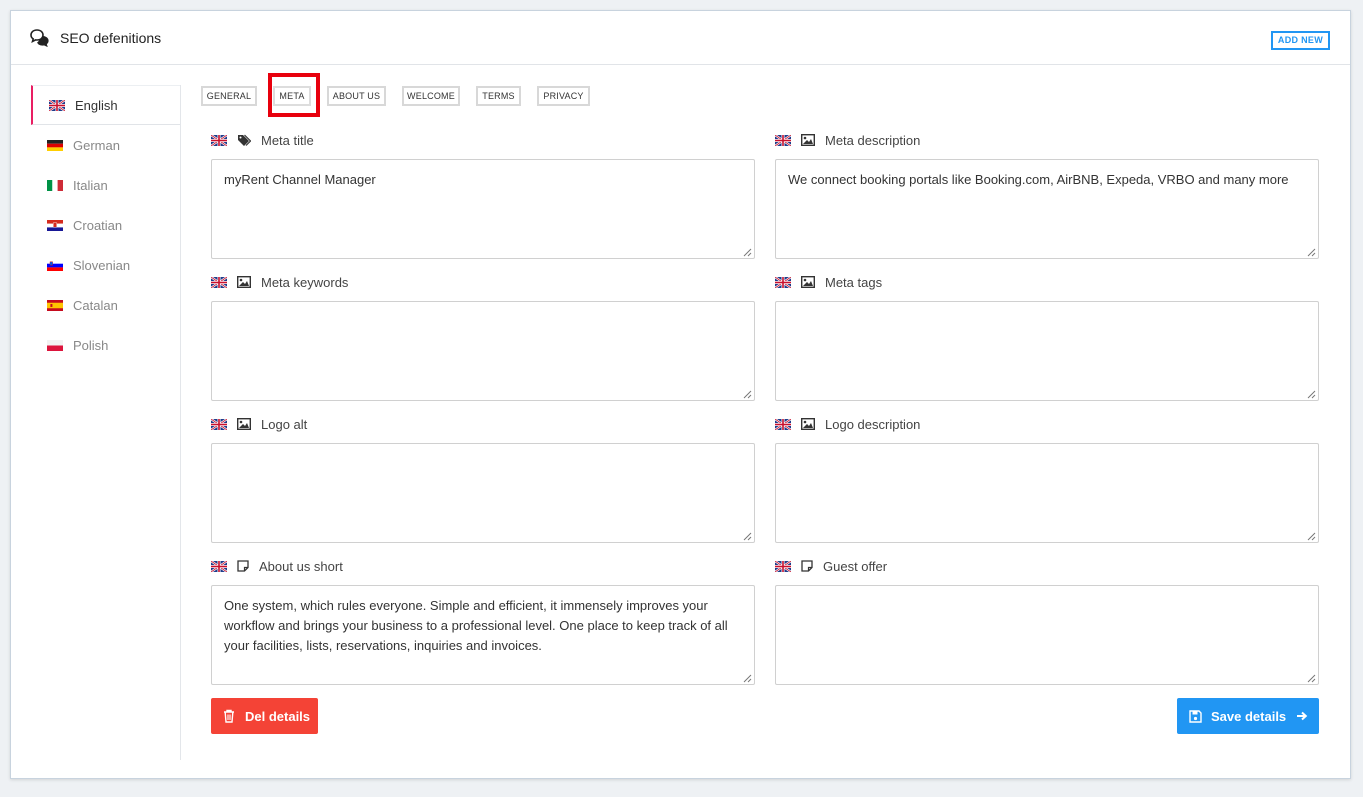 Image resolution: width=1363 pixels, height=797 pixels. I want to click on logo-description-label-row: Logo description, so click(1047, 424).